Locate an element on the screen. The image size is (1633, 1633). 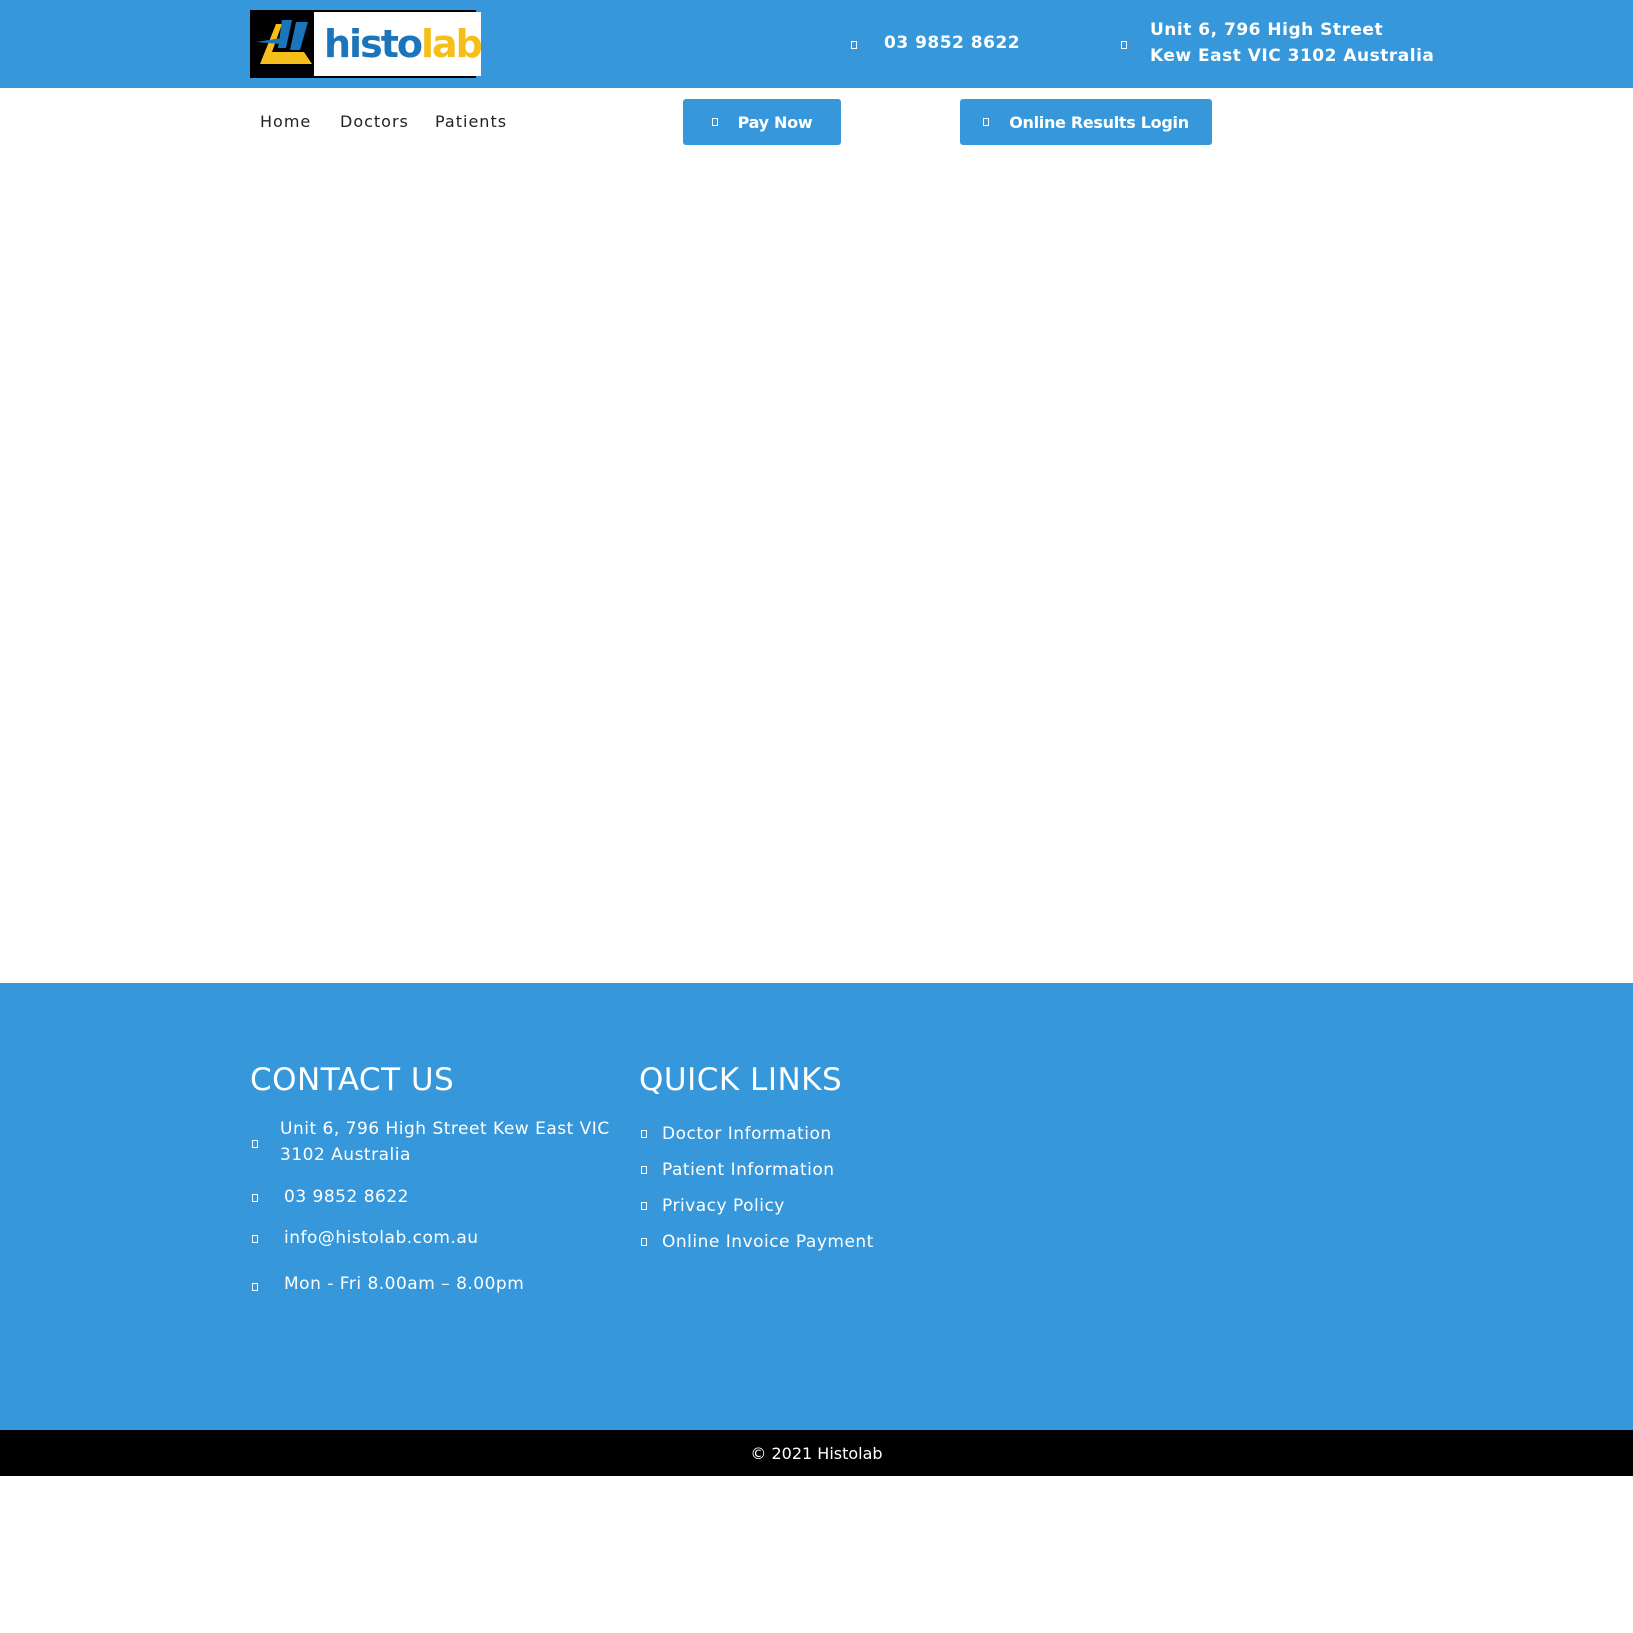
copyright-text: © 2021 Histolab is located at coordinates (816, 1453).